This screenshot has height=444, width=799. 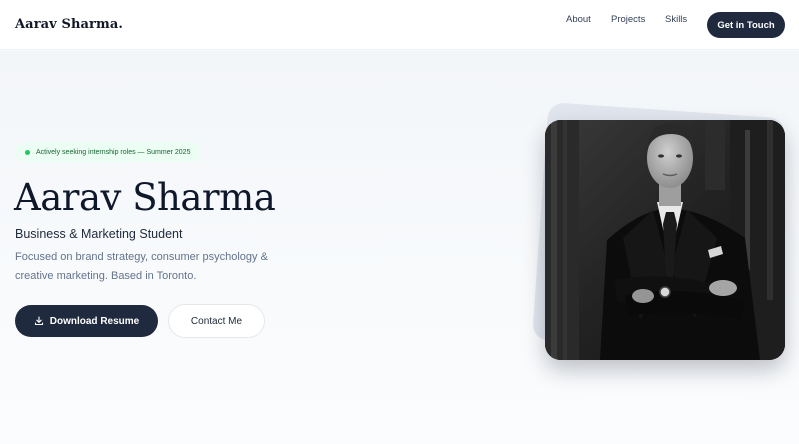 I want to click on download-resume-button: Download Resume, so click(x=86, y=321).